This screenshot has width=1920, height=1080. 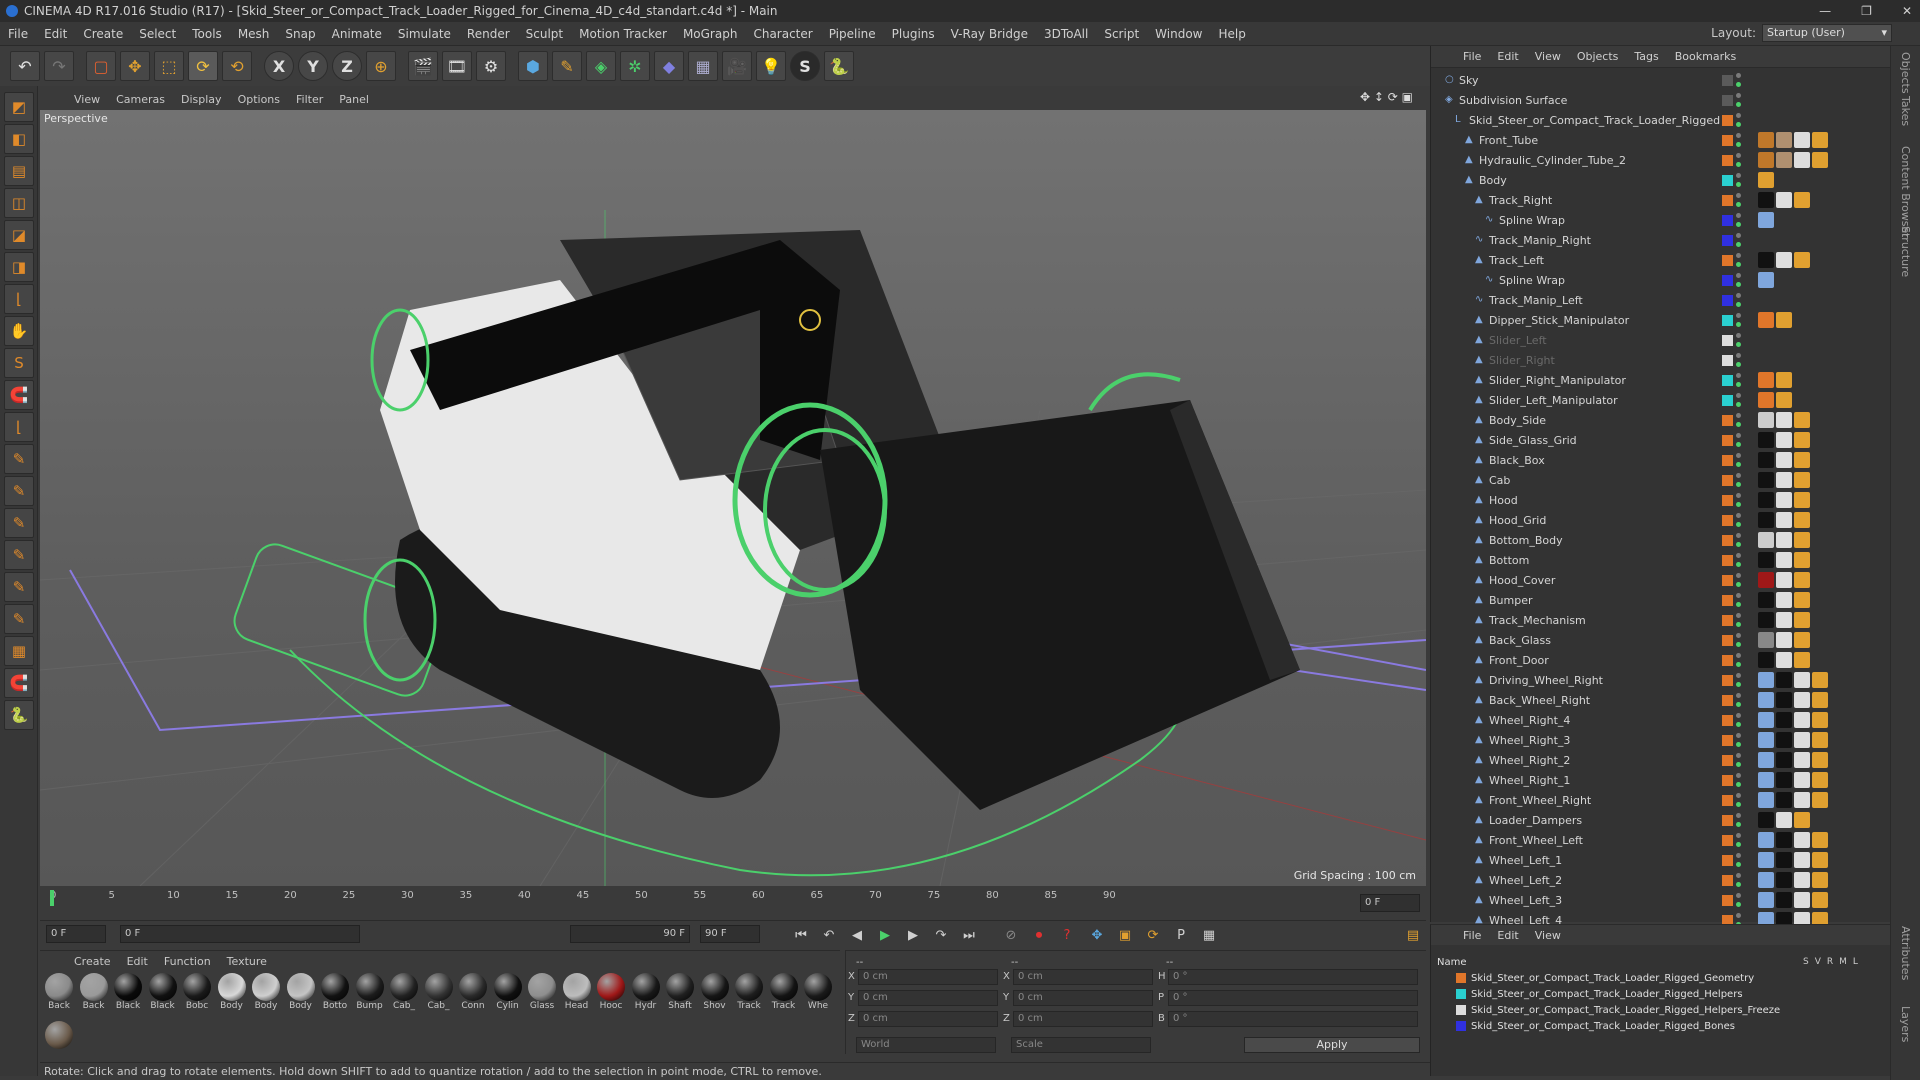 What do you see at coordinates (19, 299) in the screenshot?
I see `left-tool-6-icon: ⌊` at bounding box center [19, 299].